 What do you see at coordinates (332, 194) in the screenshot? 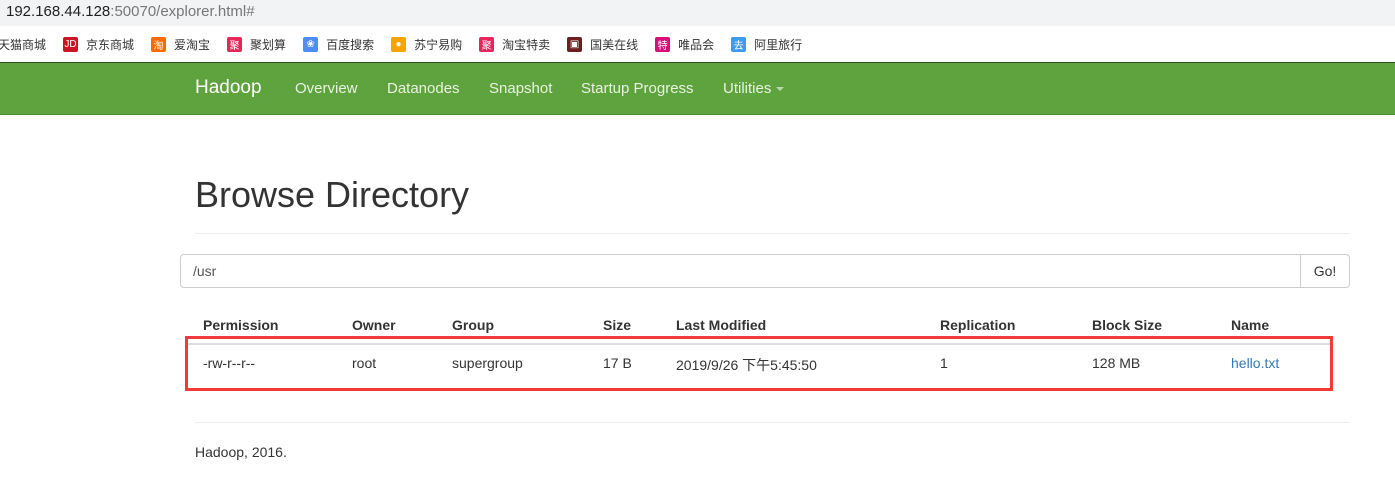
I see `page-title: Browse Directory` at bounding box center [332, 194].